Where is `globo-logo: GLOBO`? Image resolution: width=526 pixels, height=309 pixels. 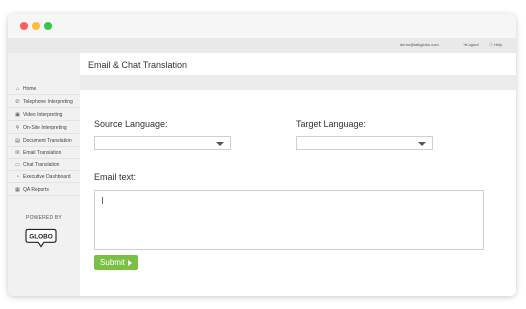
globo-logo: GLOBO is located at coordinates (41, 238).